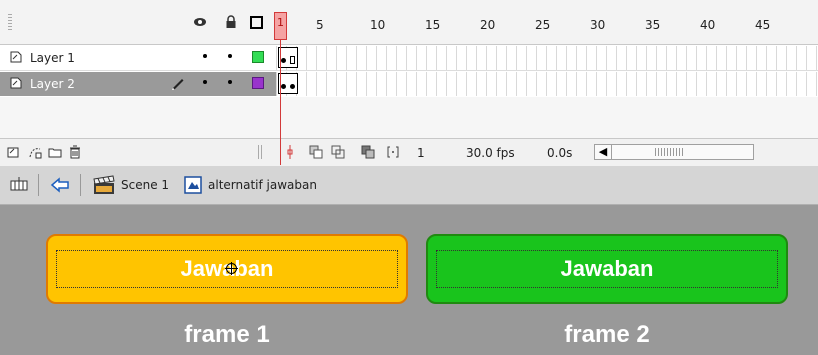 Image resolution: width=818 pixels, height=355 pixels. What do you see at coordinates (338, 152) in the screenshot?
I see `onion-skin-outlines-icon` at bounding box center [338, 152].